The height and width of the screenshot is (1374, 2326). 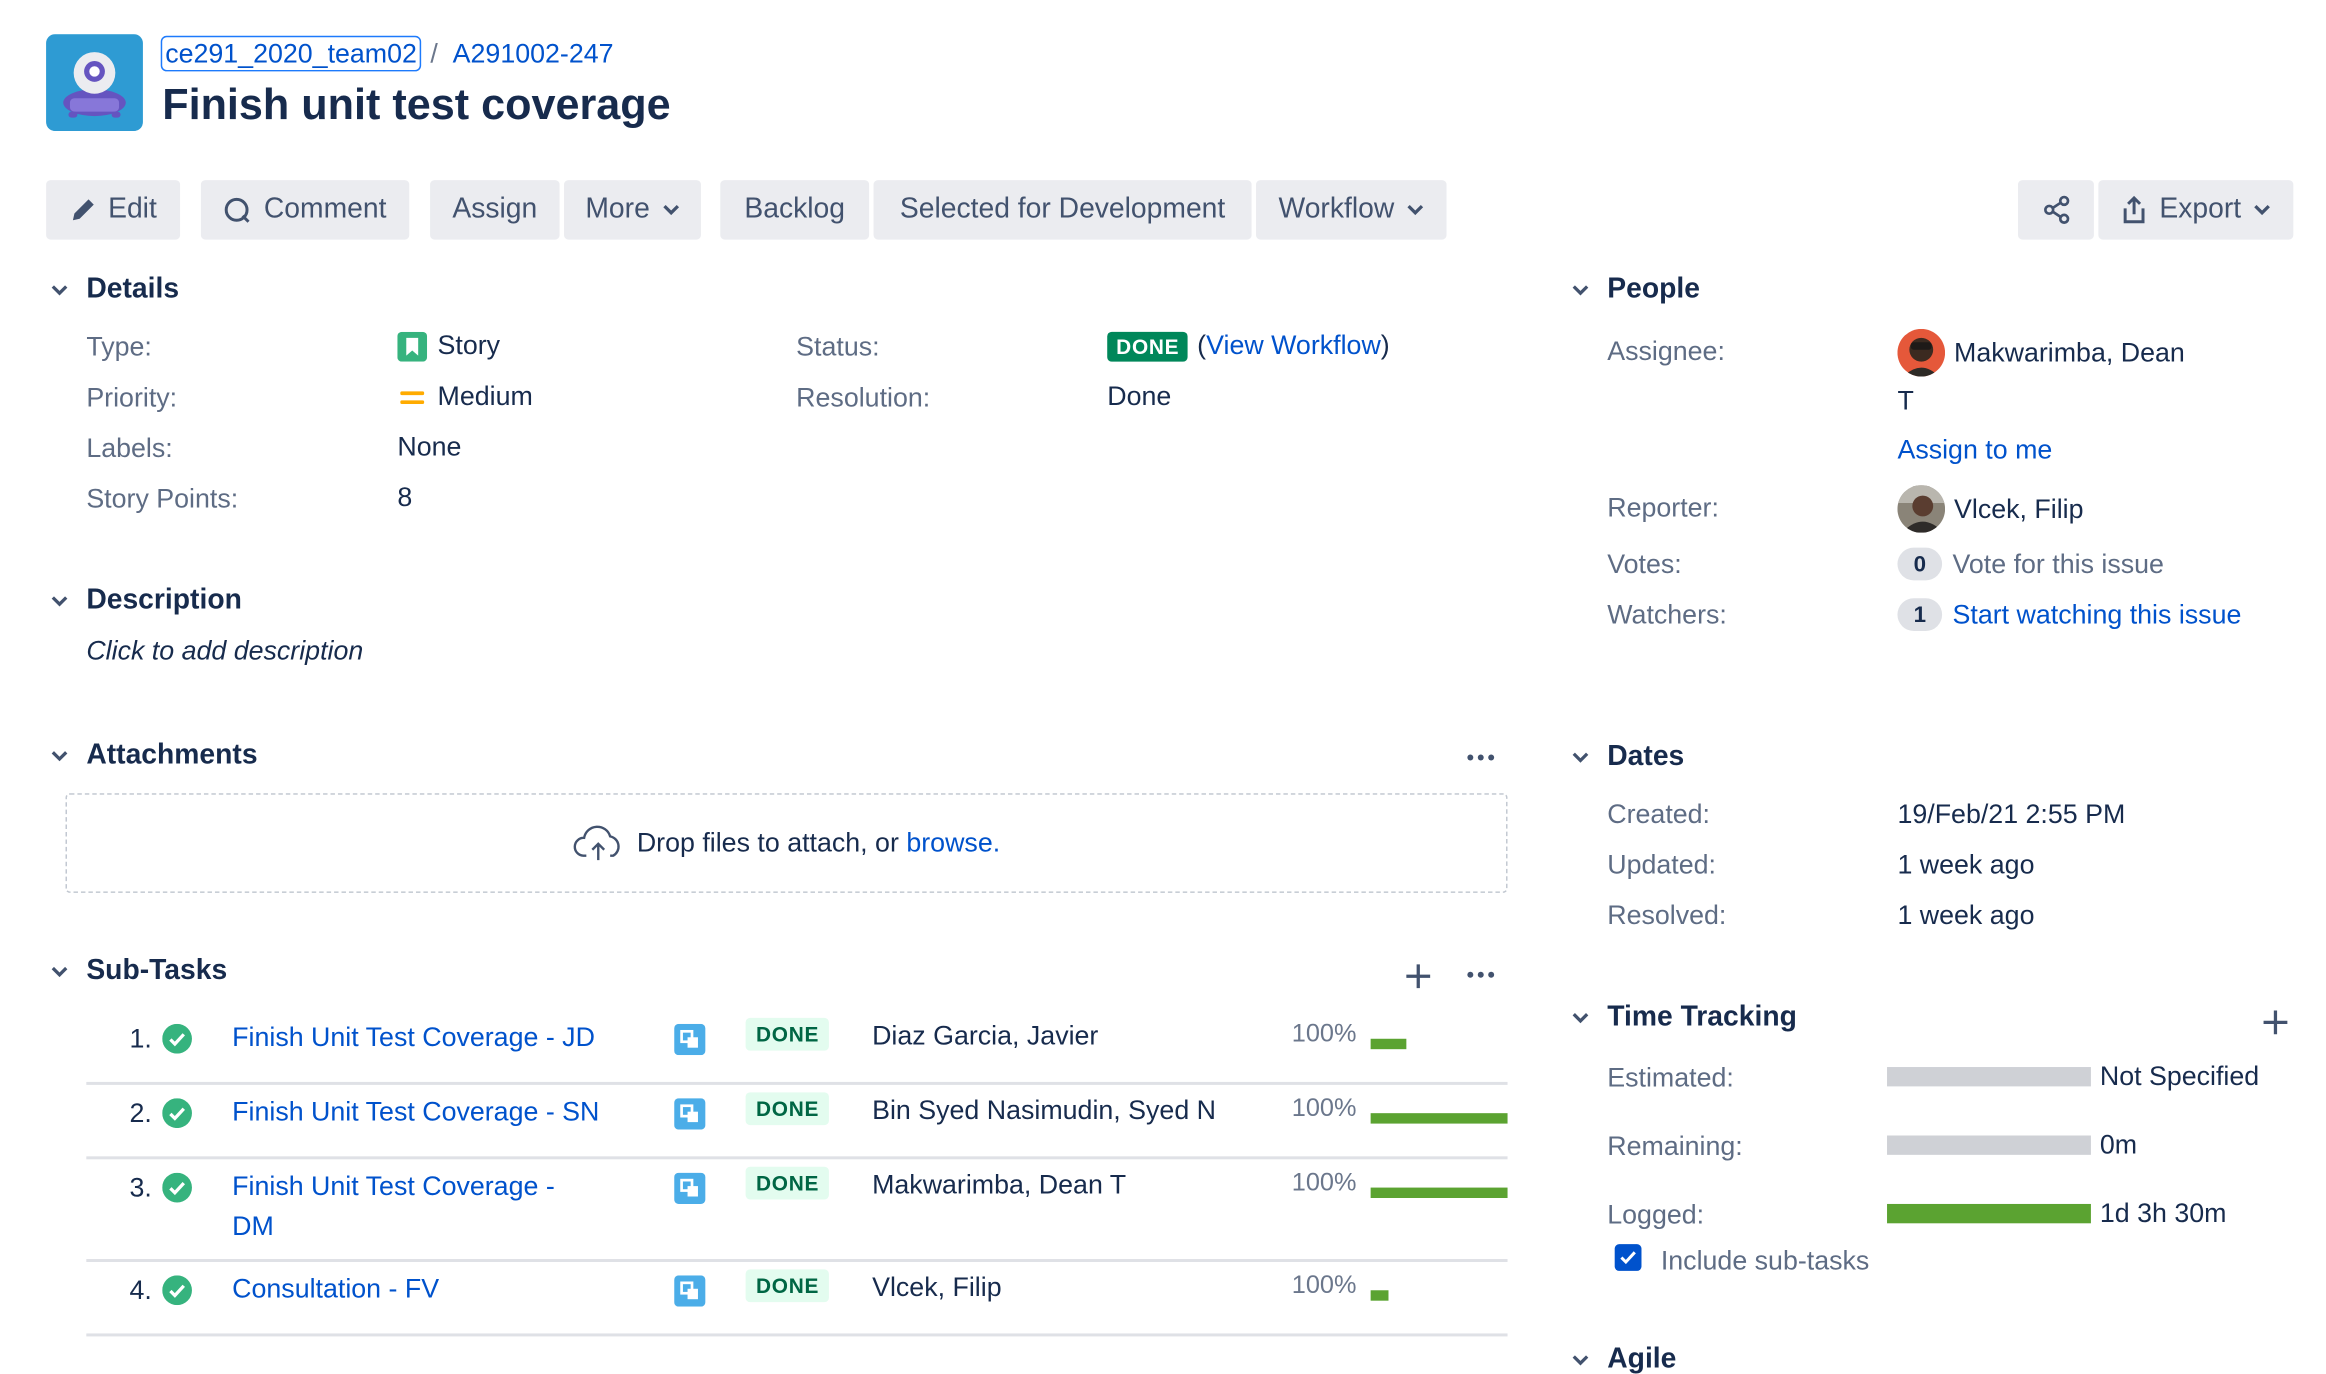 I want to click on include-subtasks-label: Include sub-tasks, so click(x=1765, y=1261).